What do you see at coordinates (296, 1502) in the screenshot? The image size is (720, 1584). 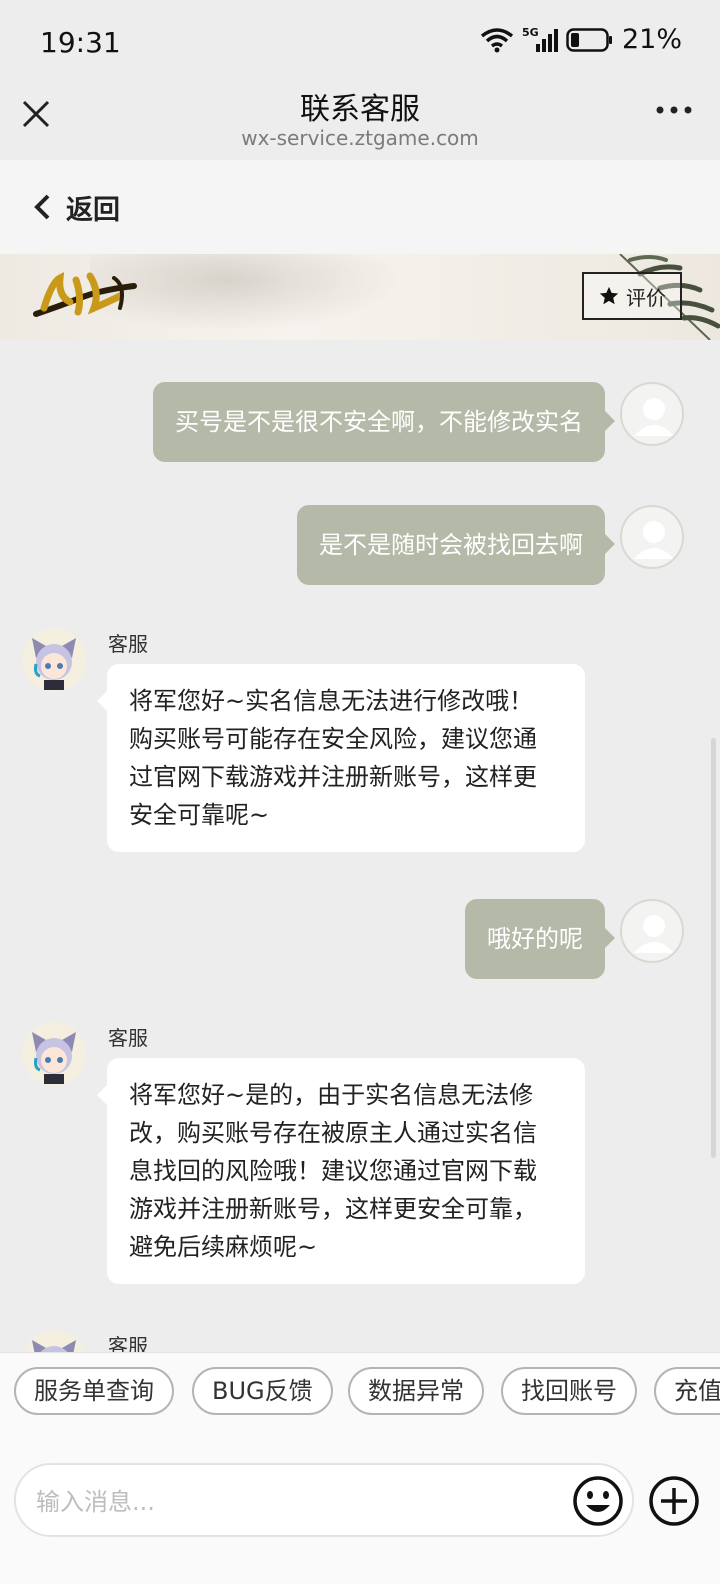 I see `message-input` at bounding box center [296, 1502].